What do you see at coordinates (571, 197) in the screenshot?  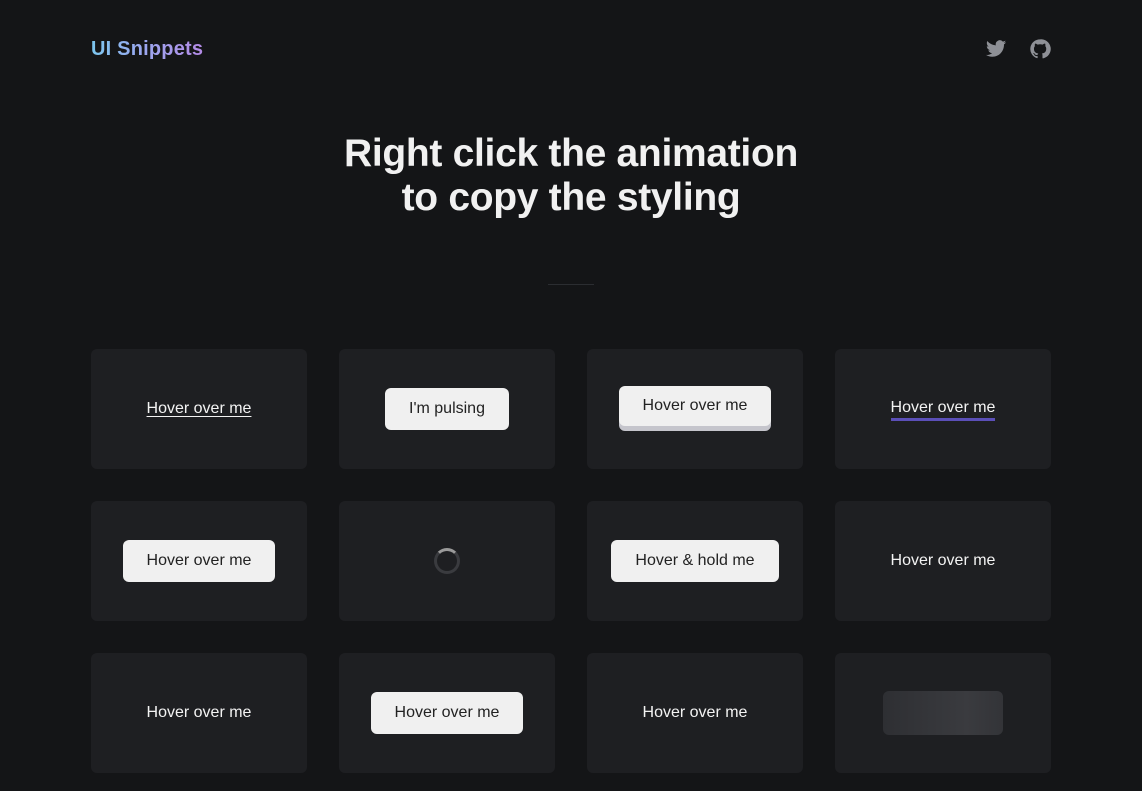 I see `hero-title-line-2: to copy the styling` at bounding box center [571, 197].